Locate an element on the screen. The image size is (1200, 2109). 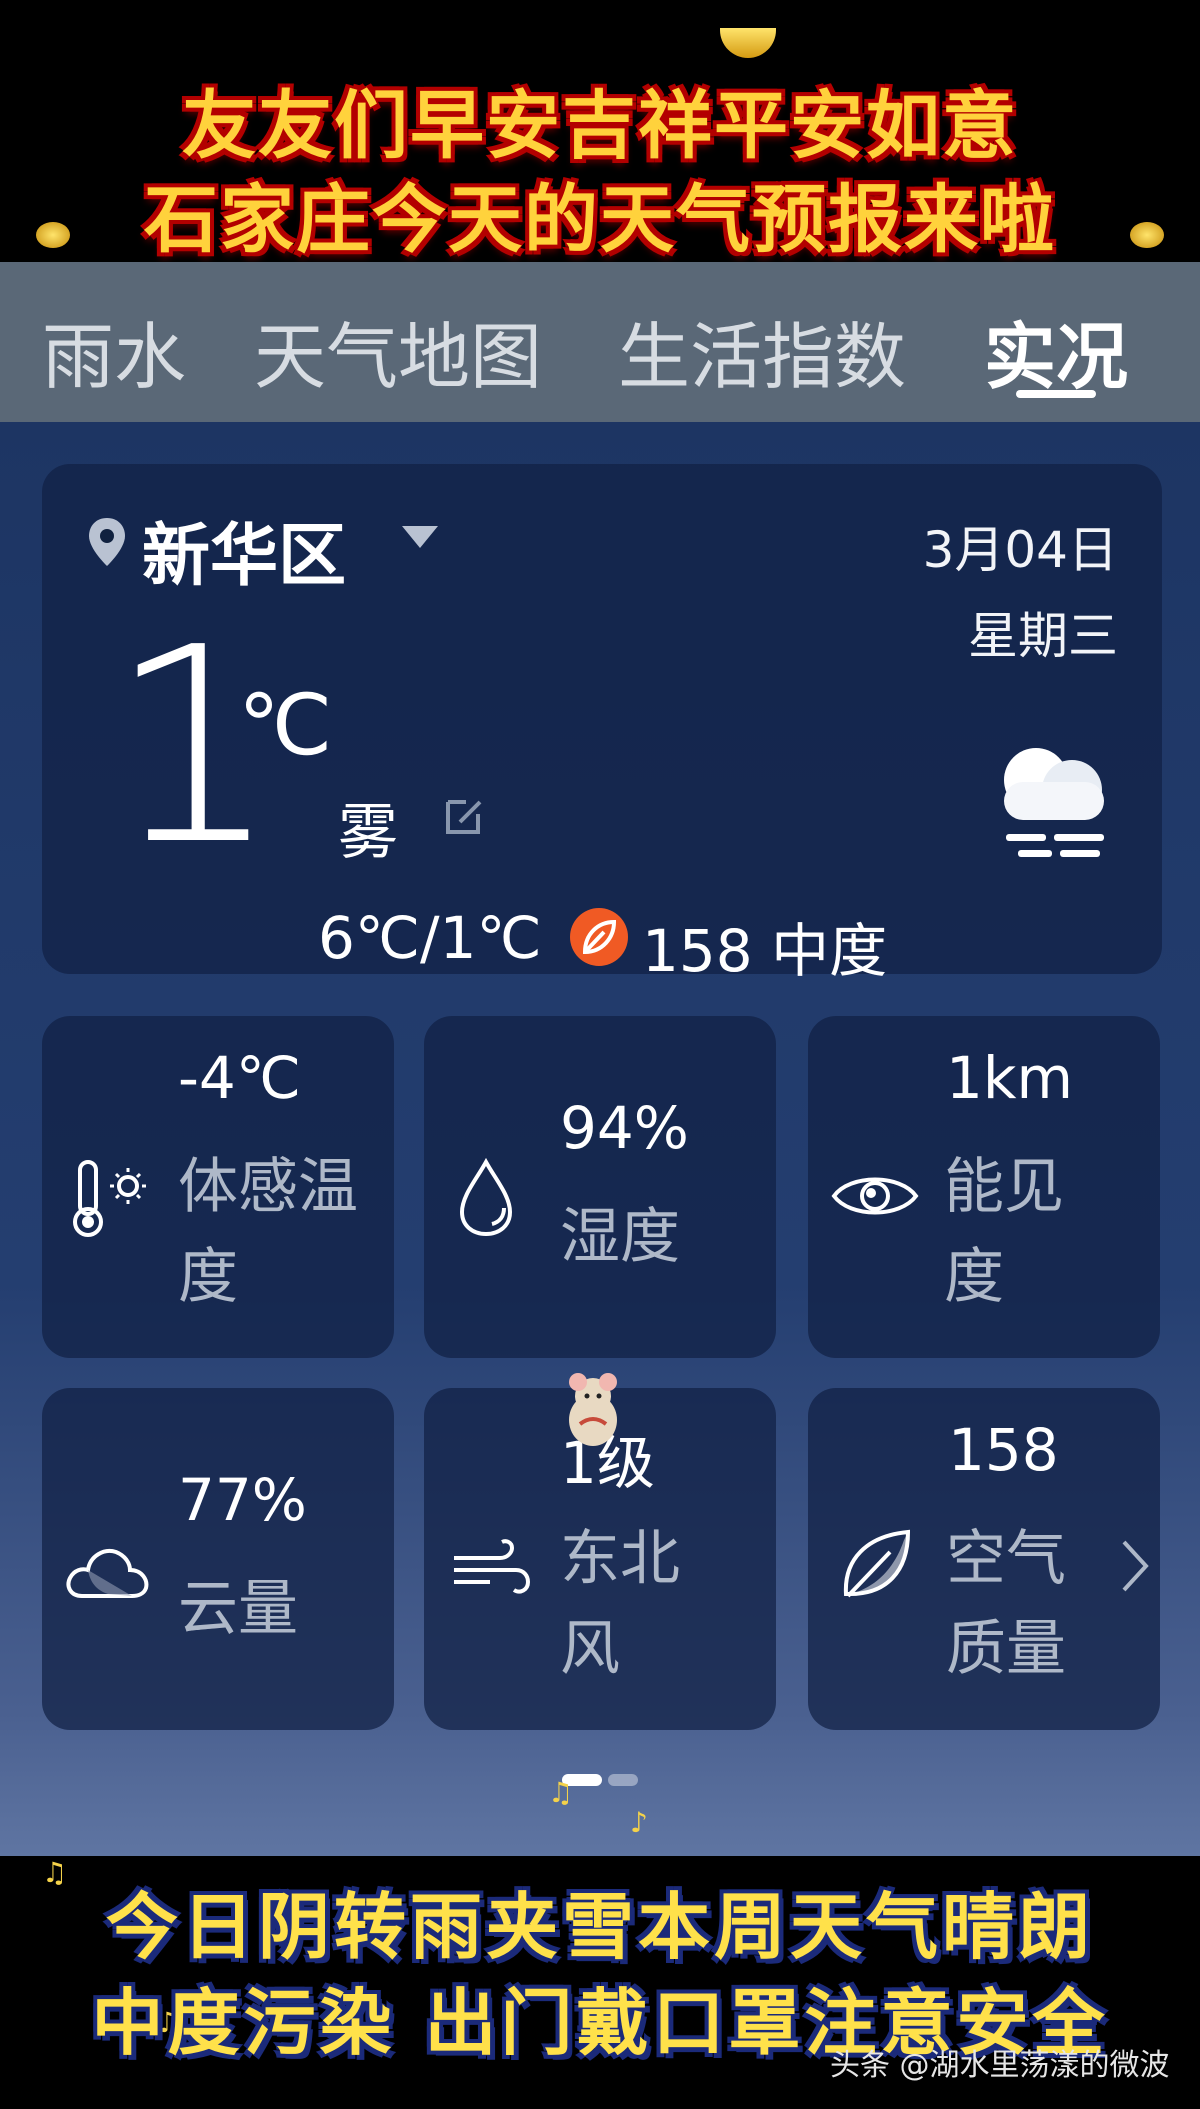
cloud-cover-tile: 77% 云量 is located at coordinates (218, 1559).